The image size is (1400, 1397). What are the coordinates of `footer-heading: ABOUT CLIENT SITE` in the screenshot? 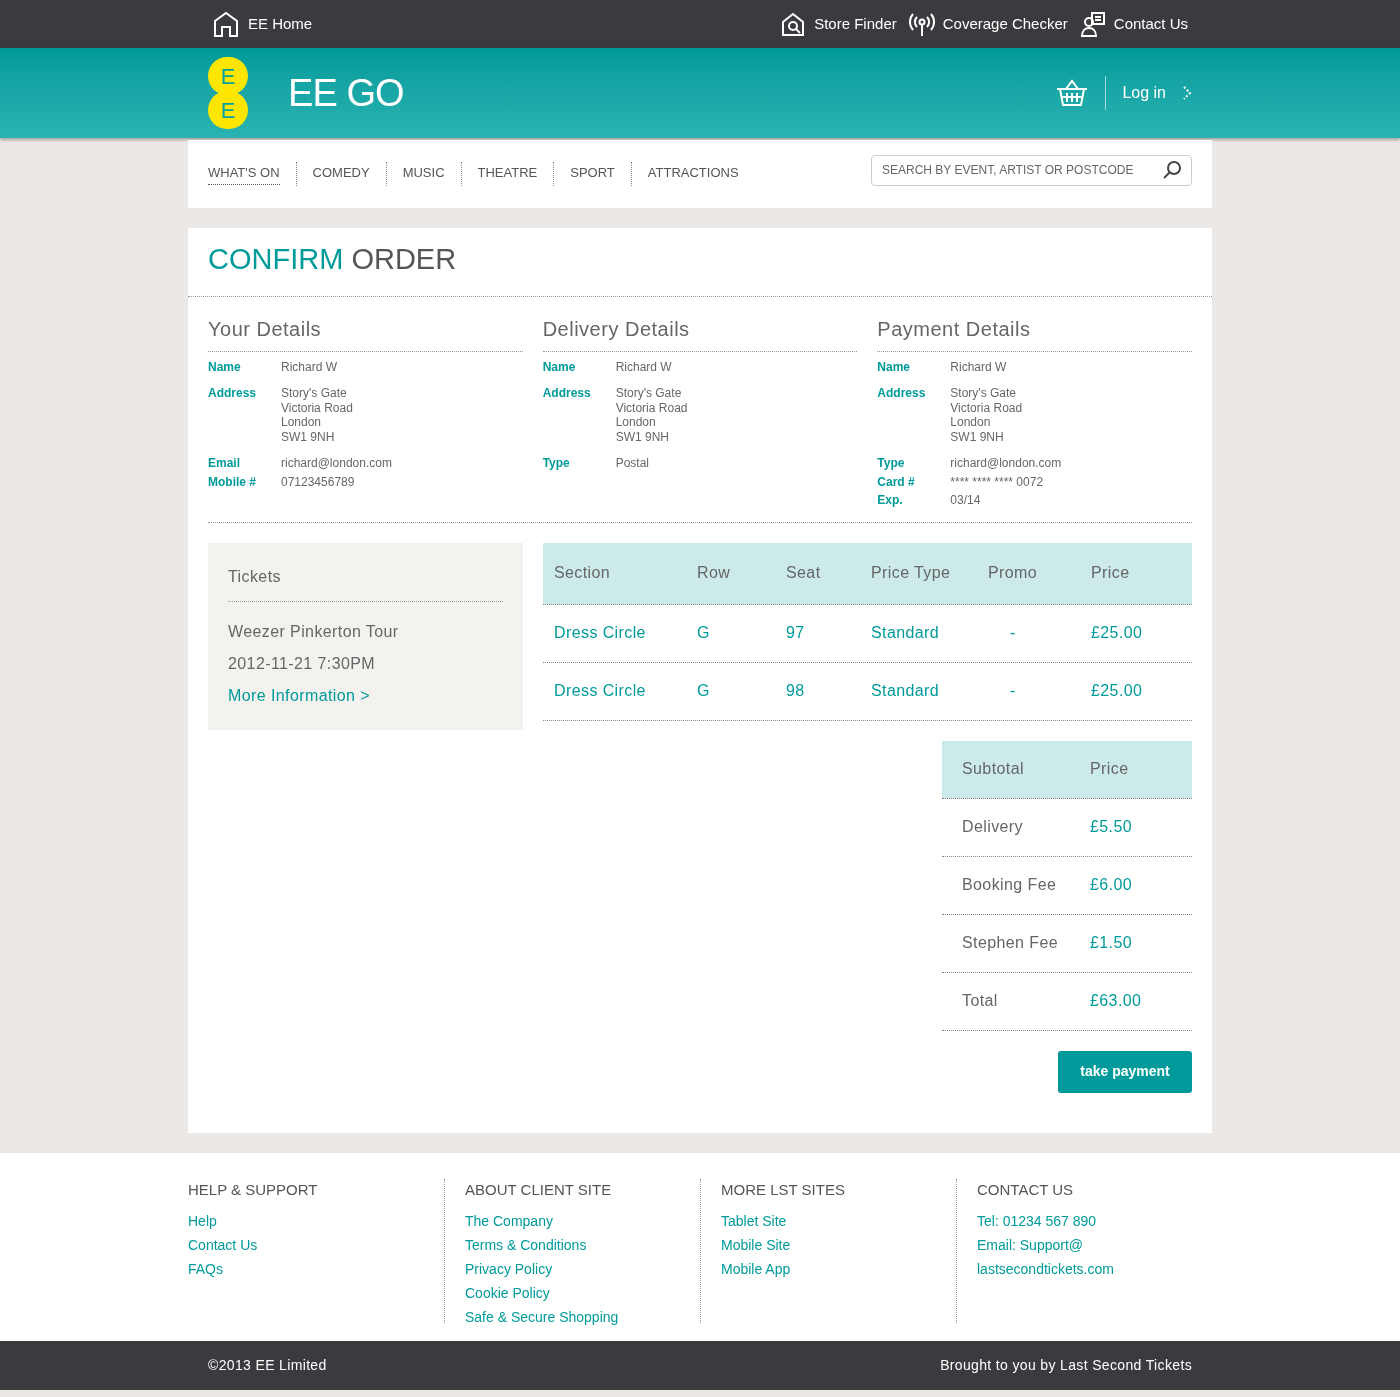 It's located at (539, 1189).